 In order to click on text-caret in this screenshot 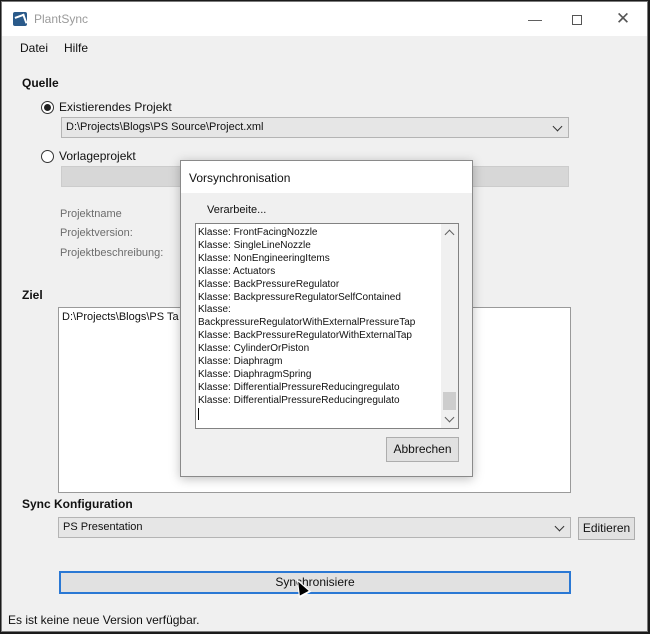, I will do `click(198, 414)`.